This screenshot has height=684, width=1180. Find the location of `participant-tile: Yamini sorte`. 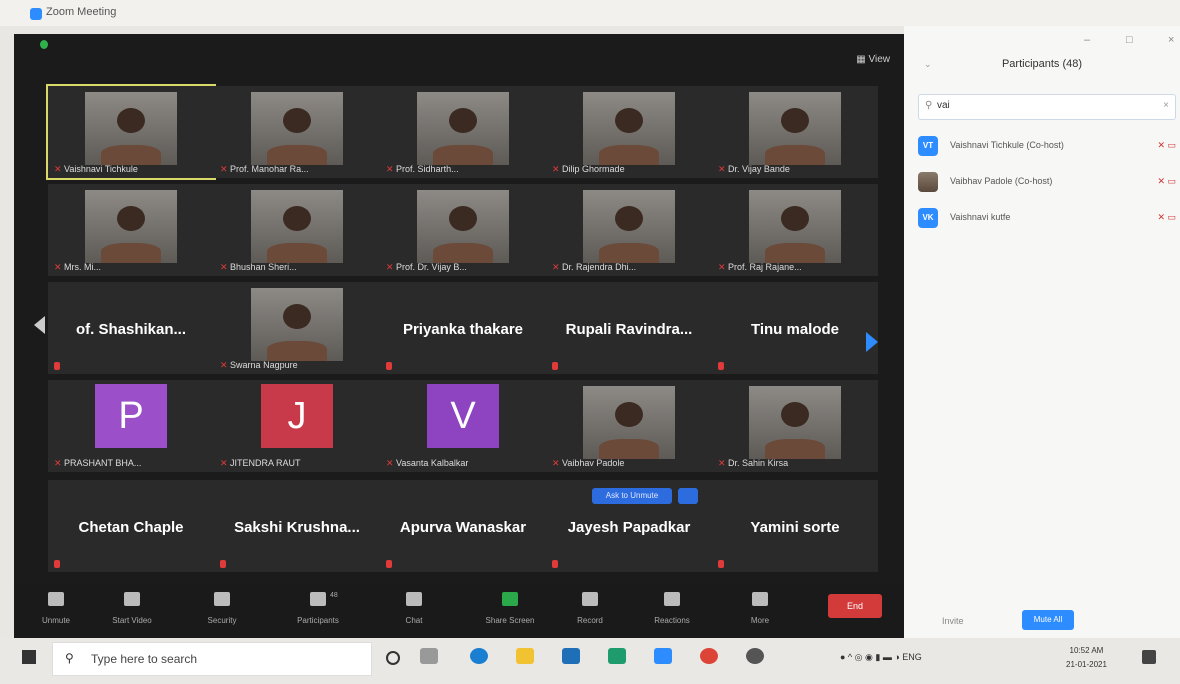

participant-tile: Yamini sorte is located at coordinates (795, 526).